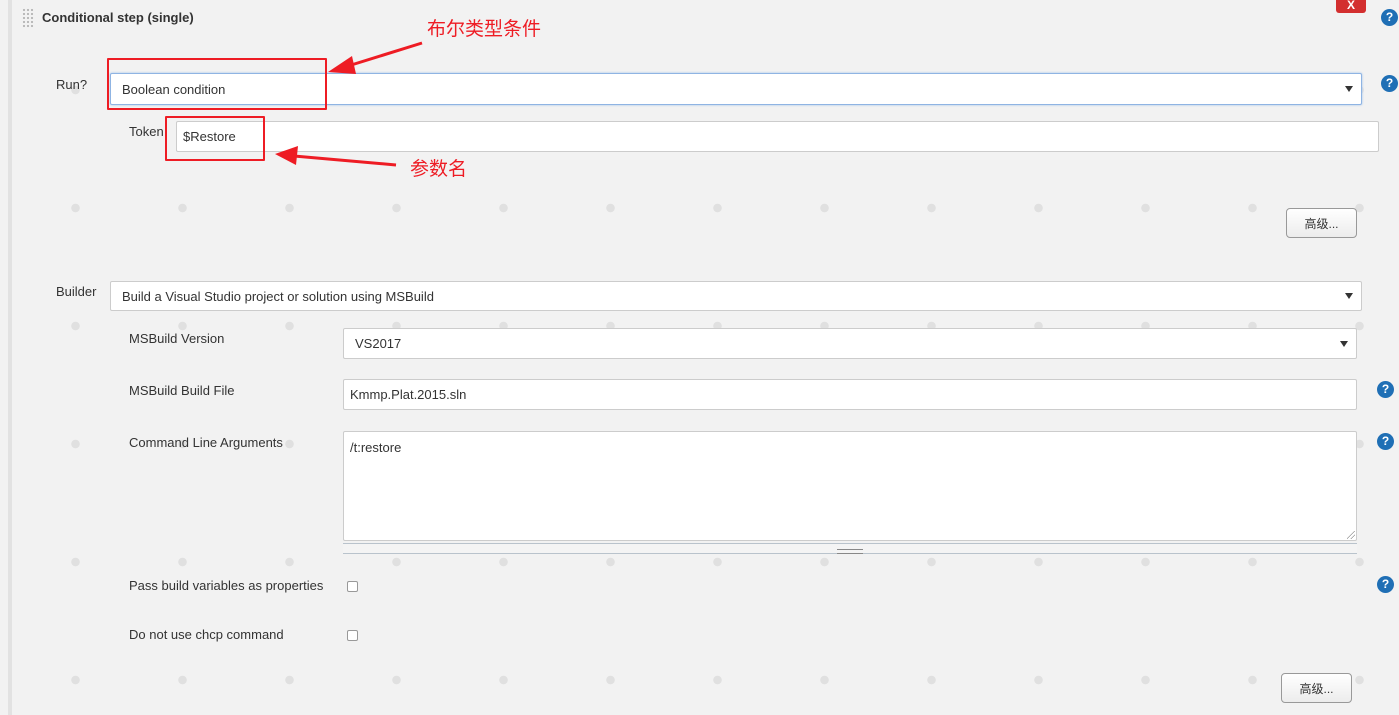 The image size is (1399, 715). I want to click on arrow-icon-boolean, so click(375, 57).